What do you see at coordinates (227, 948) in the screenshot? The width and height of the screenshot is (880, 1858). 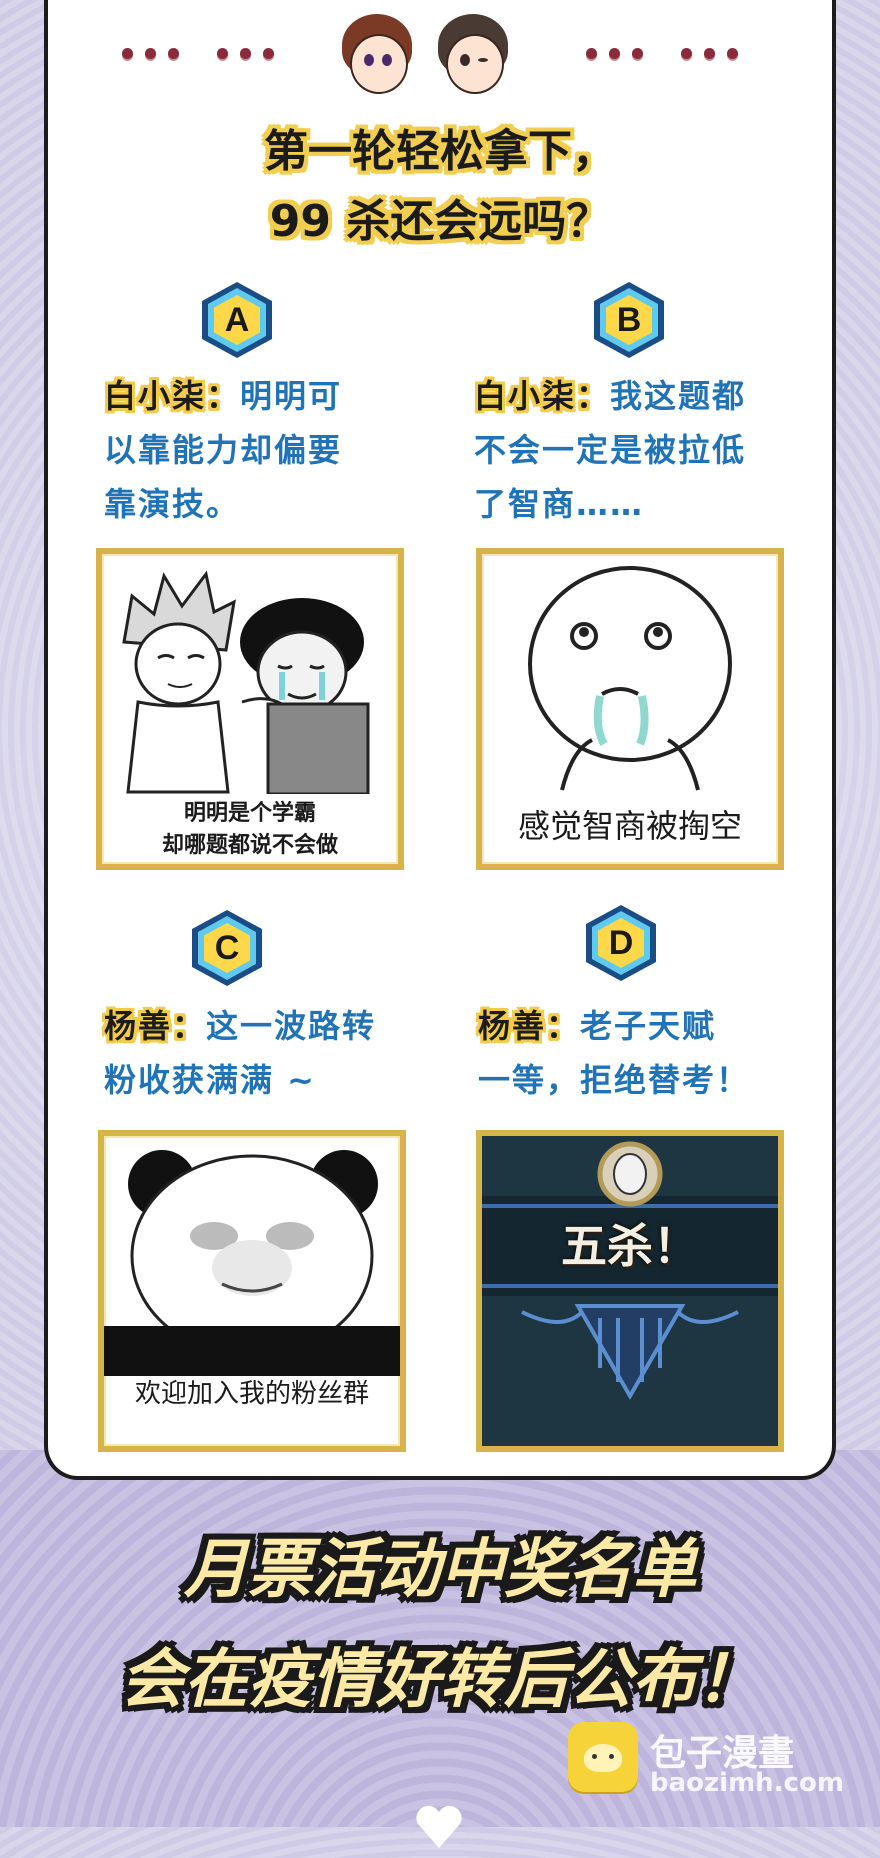 I see `option-c-letter: C` at bounding box center [227, 948].